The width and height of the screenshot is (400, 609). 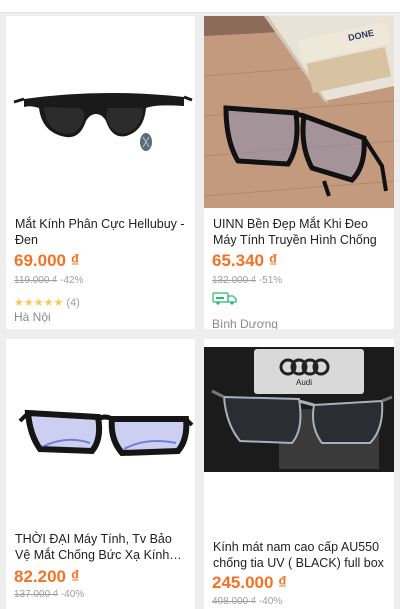 I want to click on sunglasses-with-box-icon: Audi, so click(x=299, y=431).